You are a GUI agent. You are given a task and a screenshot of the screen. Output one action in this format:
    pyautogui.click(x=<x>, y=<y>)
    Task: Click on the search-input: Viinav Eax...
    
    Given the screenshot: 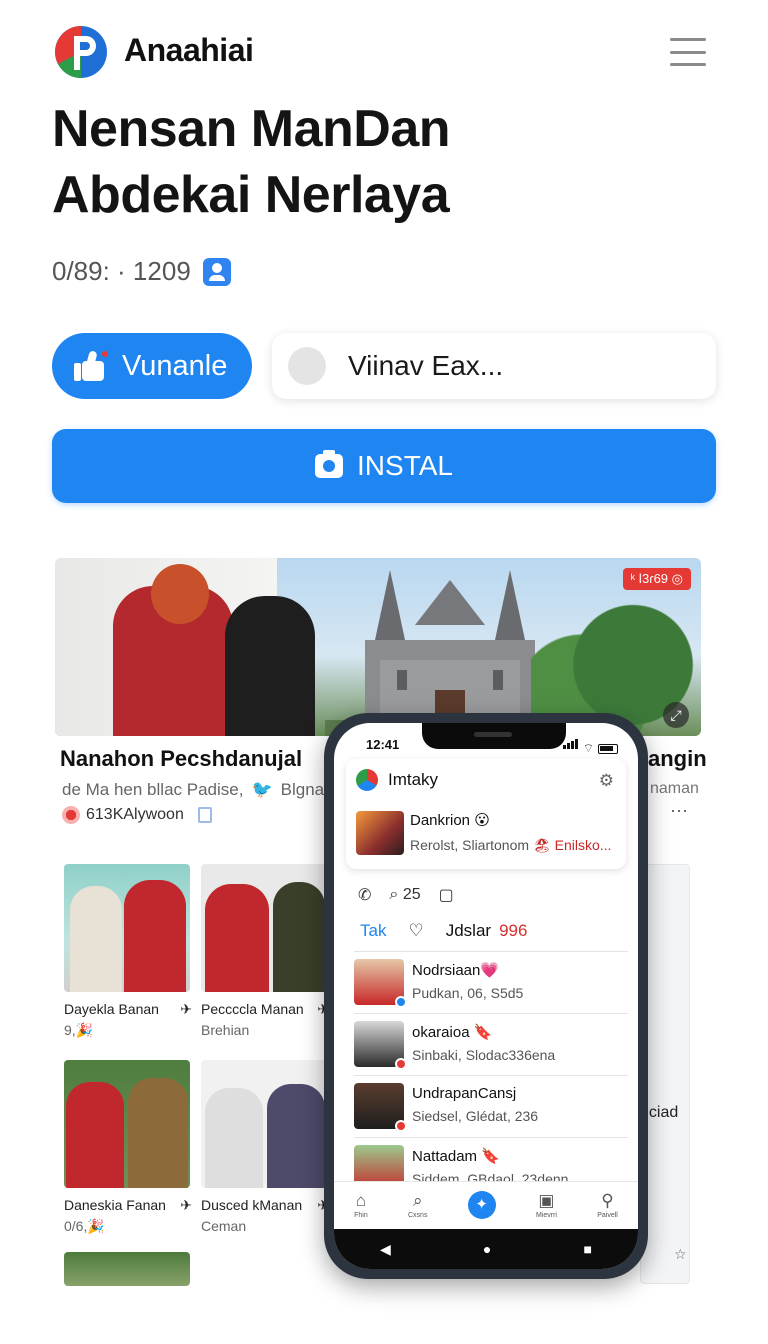 What is the action you would take?
    pyautogui.click(x=494, y=366)
    